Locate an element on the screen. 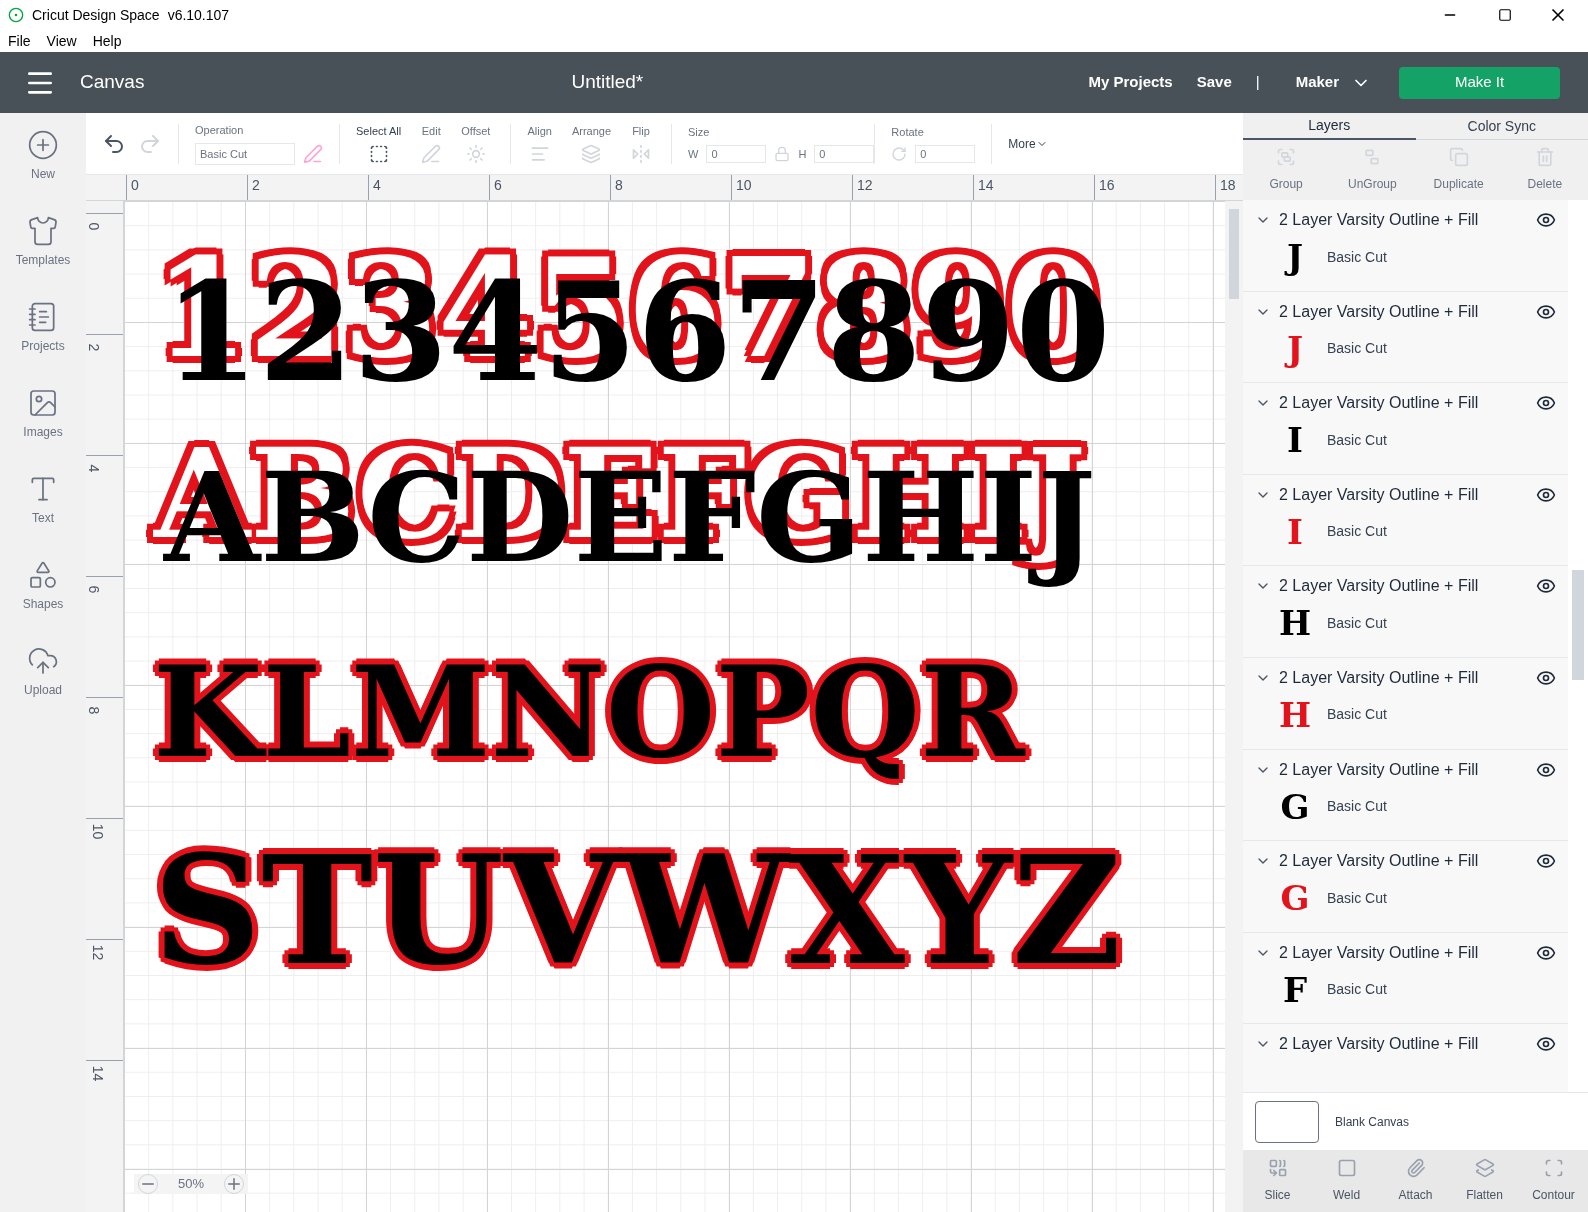  canvas-text: ABCDEFGHIJ is located at coordinates (621, 514).